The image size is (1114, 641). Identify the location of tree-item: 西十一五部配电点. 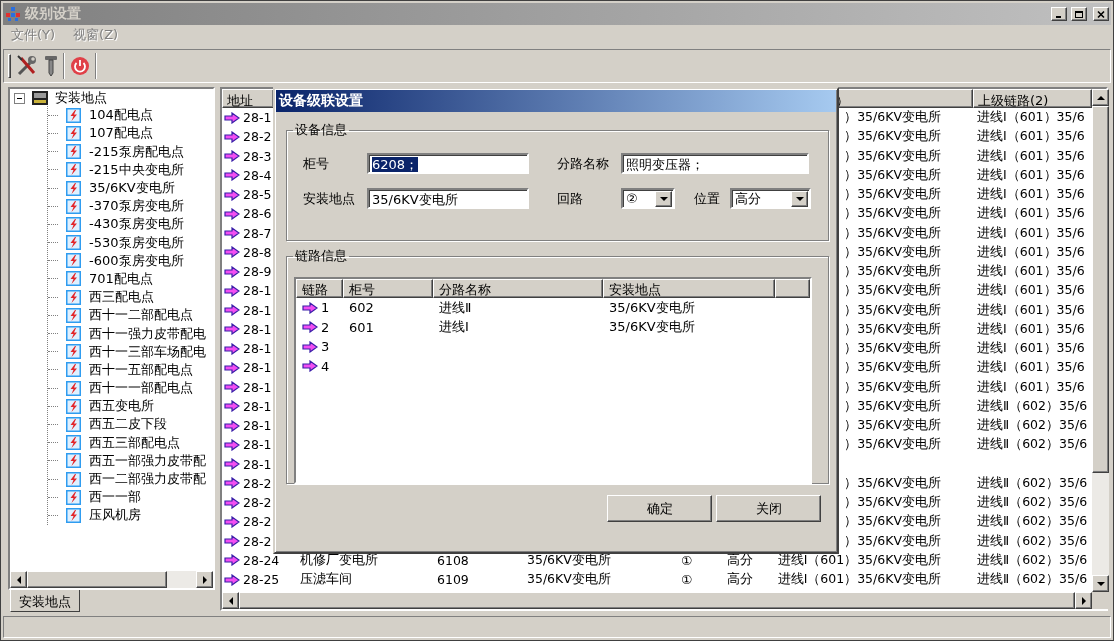
(141, 369).